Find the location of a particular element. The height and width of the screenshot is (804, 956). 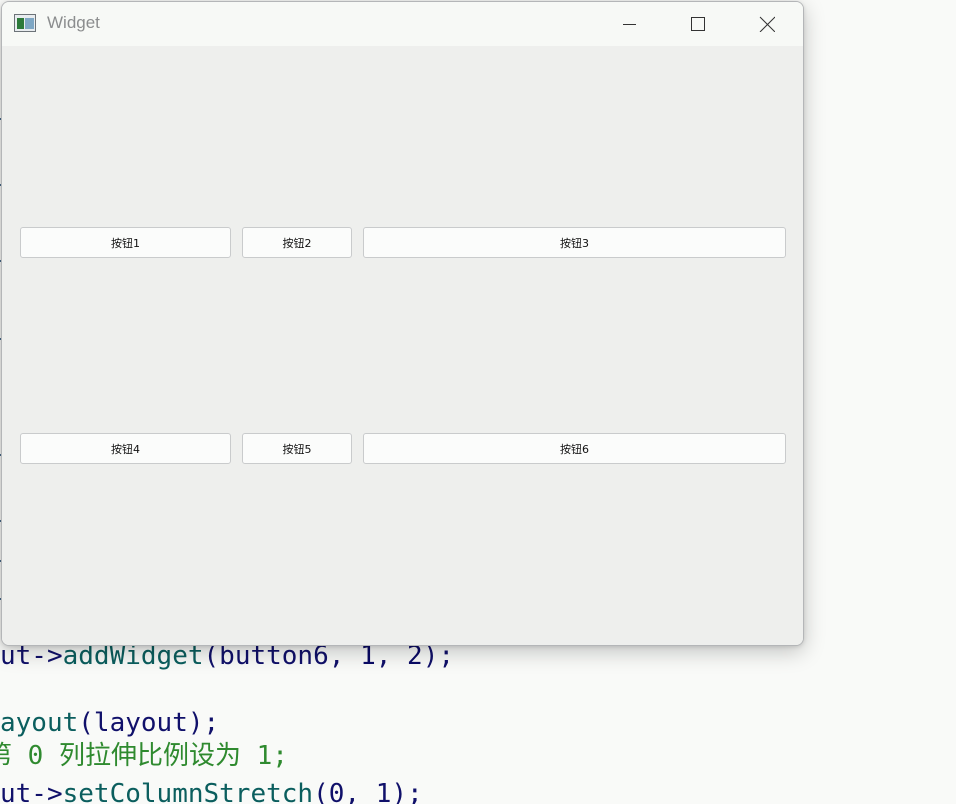

button-5: 按钮5 is located at coordinates (297, 448).